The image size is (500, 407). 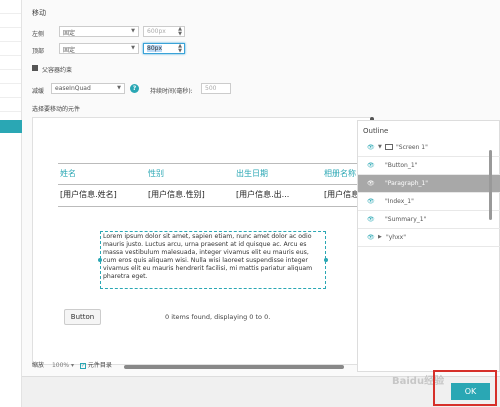 What do you see at coordinates (429, 202) in the screenshot?
I see `outline-item-index-1: 👁 "Index_1"` at bounding box center [429, 202].